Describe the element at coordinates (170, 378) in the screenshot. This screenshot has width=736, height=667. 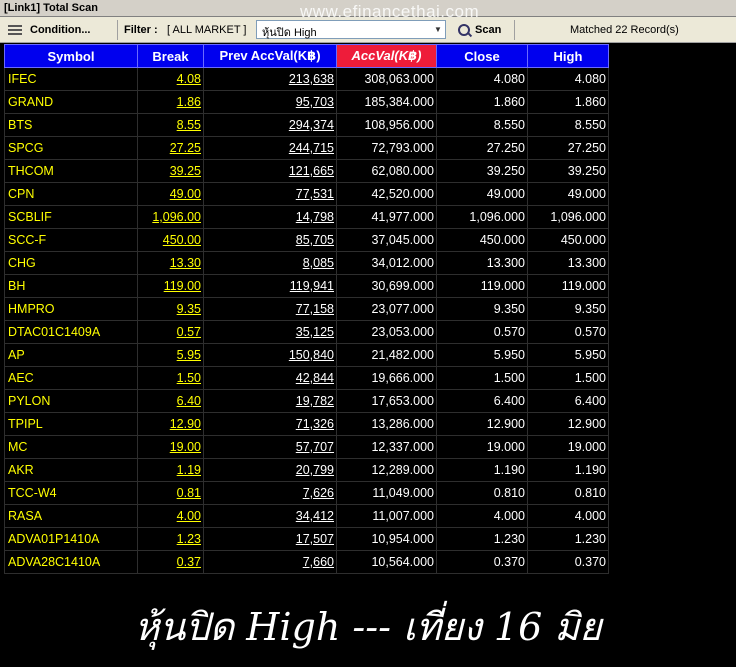
I see `break-link: 1.50` at that location.